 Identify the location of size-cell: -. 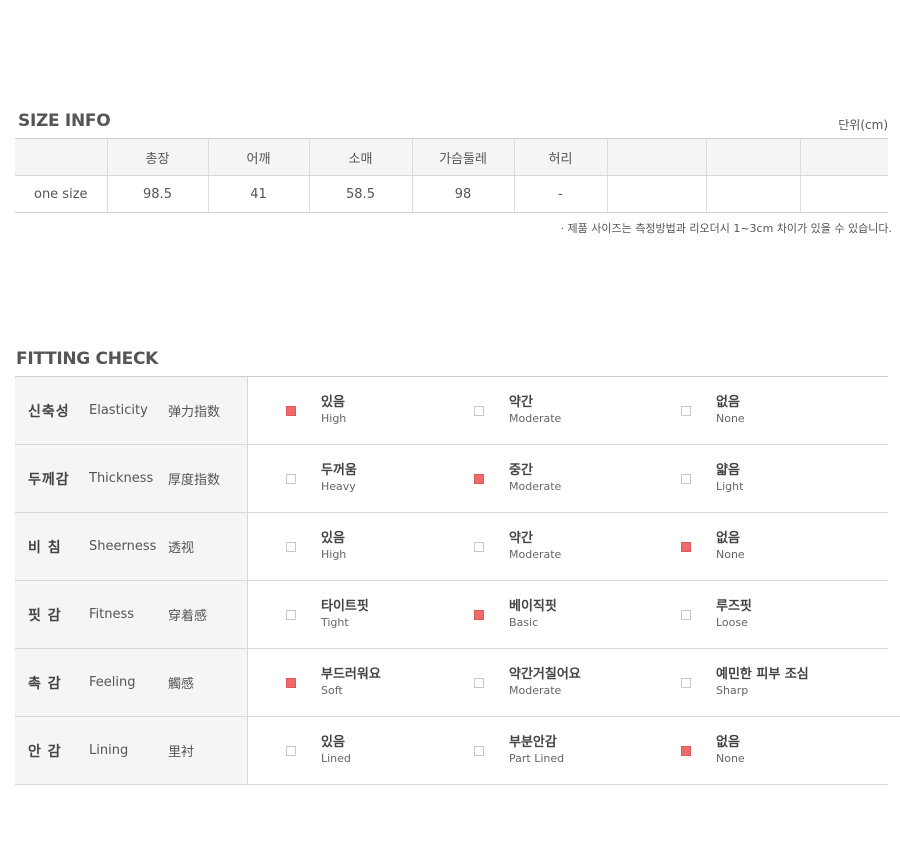
(560, 194).